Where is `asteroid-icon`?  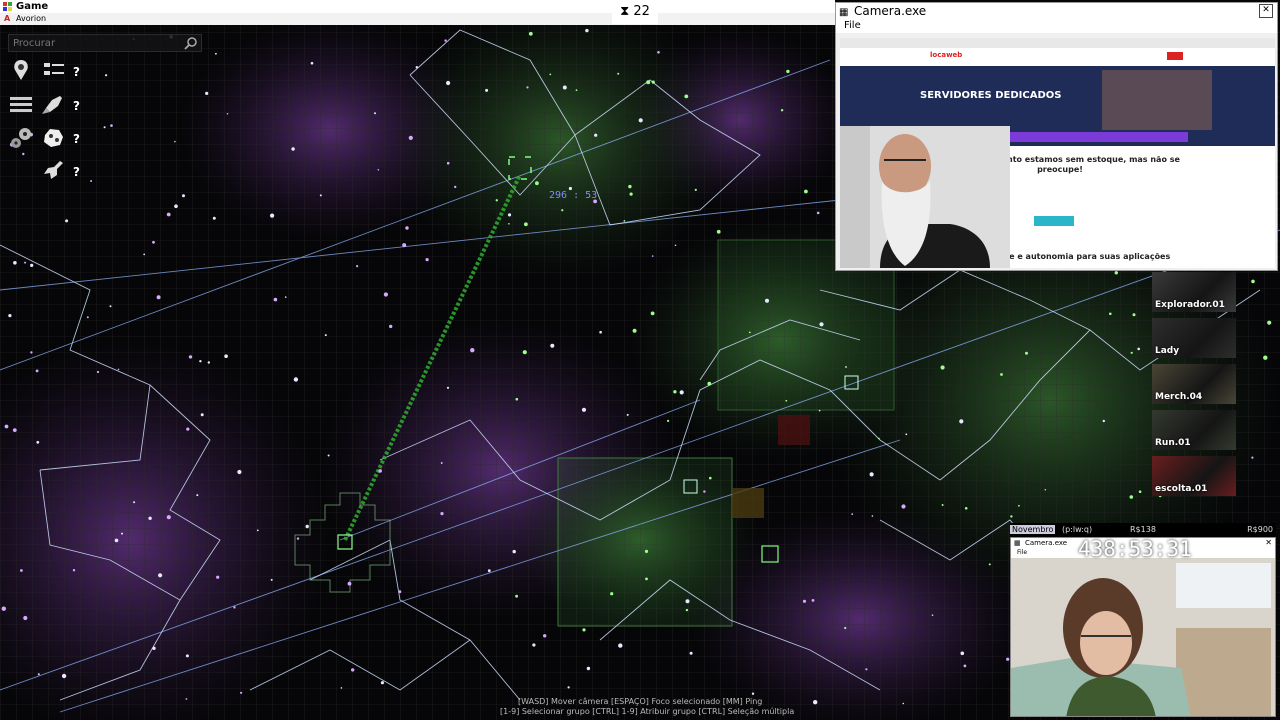 asteroid-icon is located at coordinates (53, 138).